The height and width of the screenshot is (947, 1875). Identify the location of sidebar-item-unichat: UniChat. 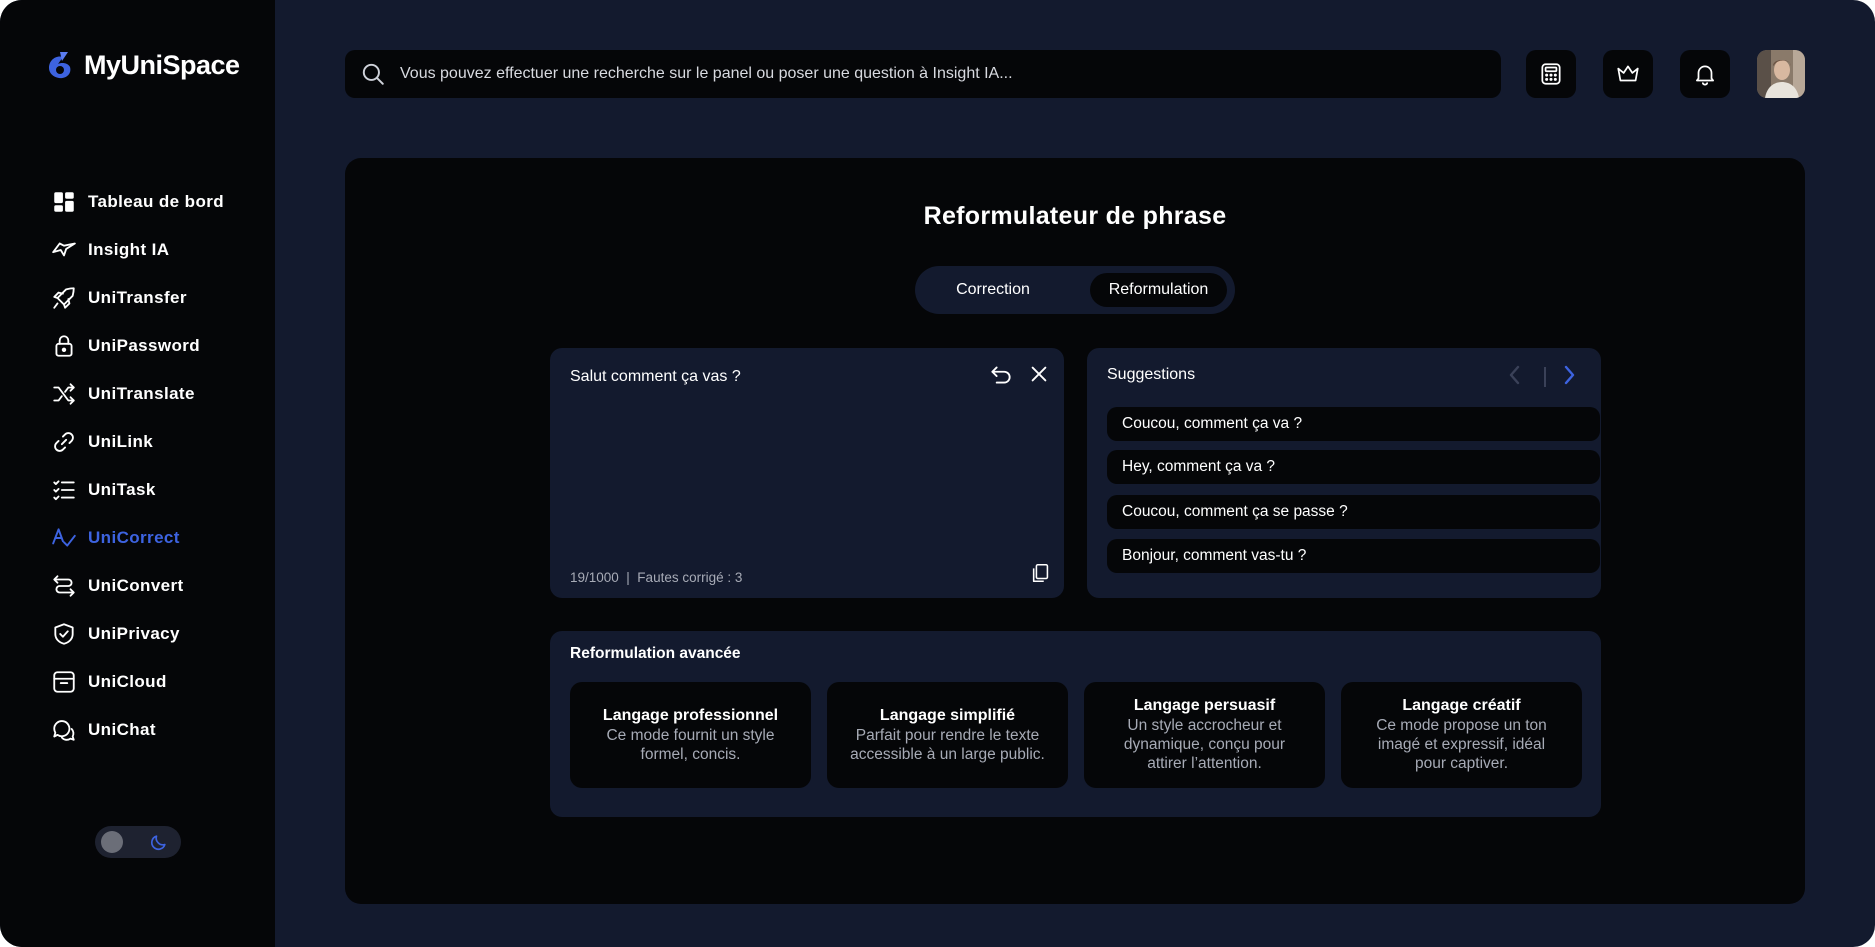
(155, 730).